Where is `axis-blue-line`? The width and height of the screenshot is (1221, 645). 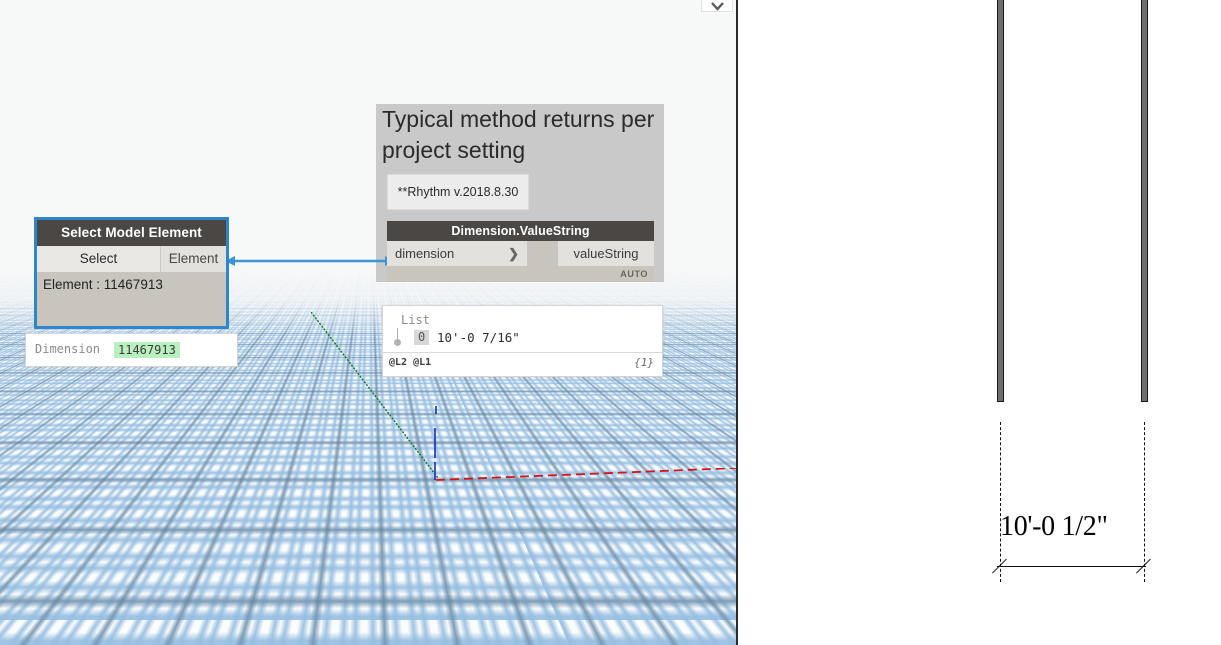
axis-blue-line is located at coordinates (438, 444).